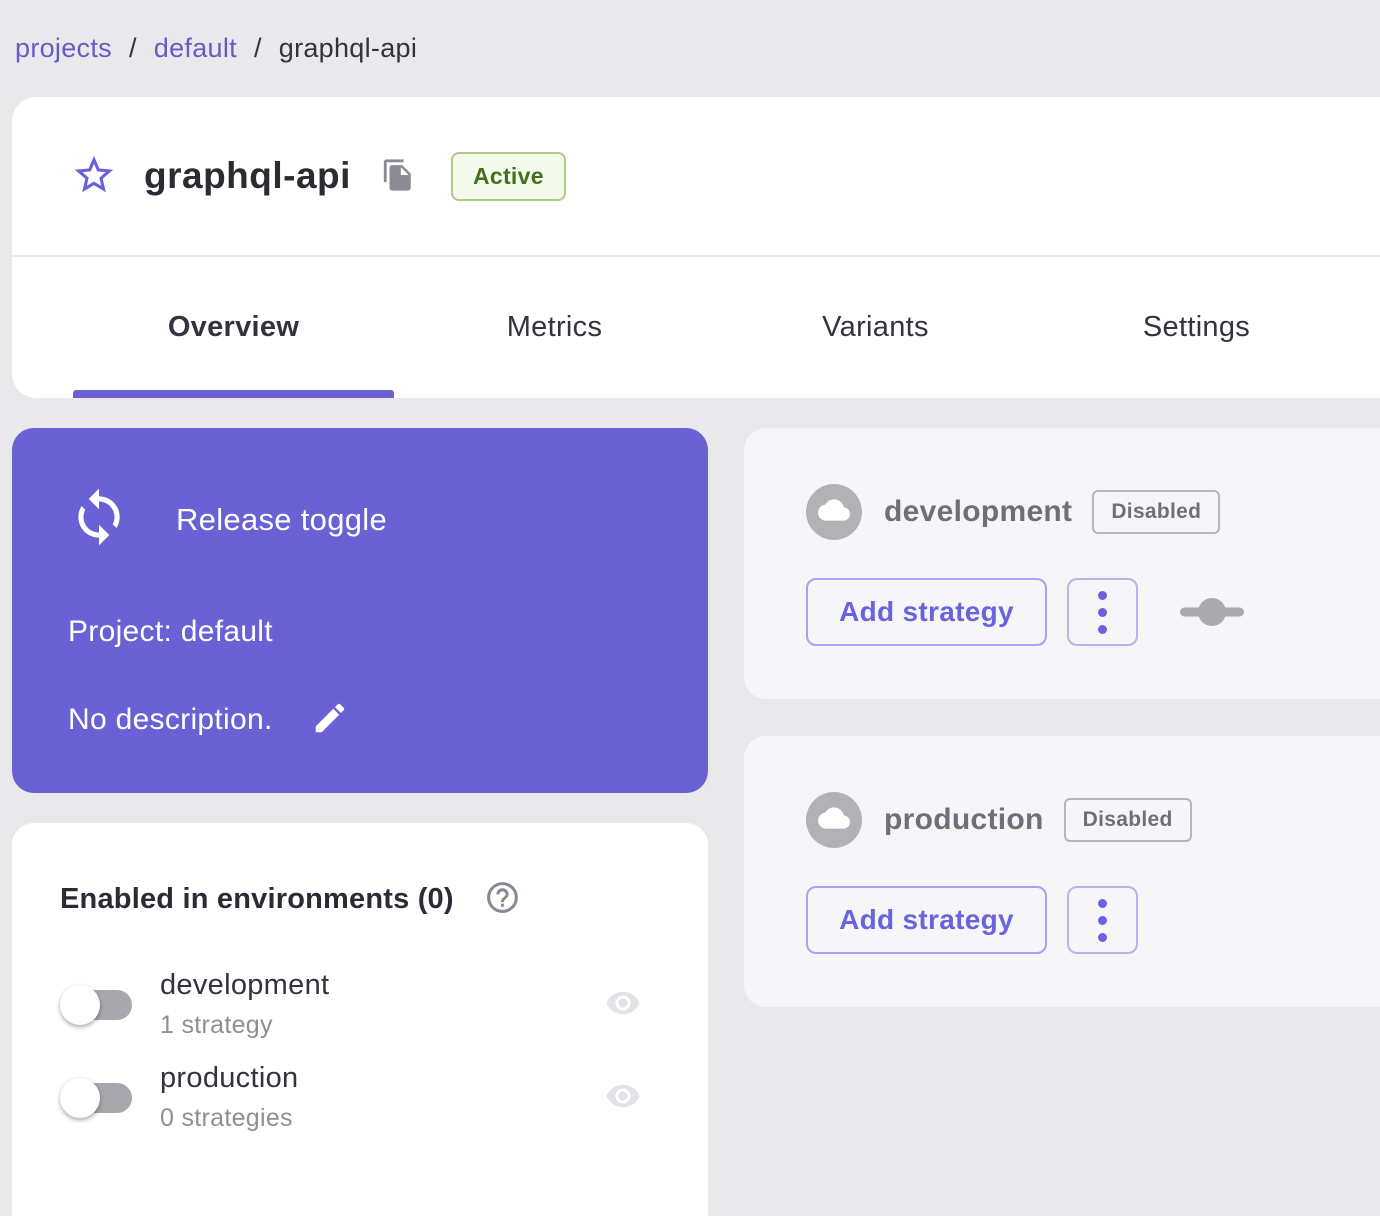 This screenshot has width=1380, height=1216. I want to click on visibility-button-development, so click(623, 1004).